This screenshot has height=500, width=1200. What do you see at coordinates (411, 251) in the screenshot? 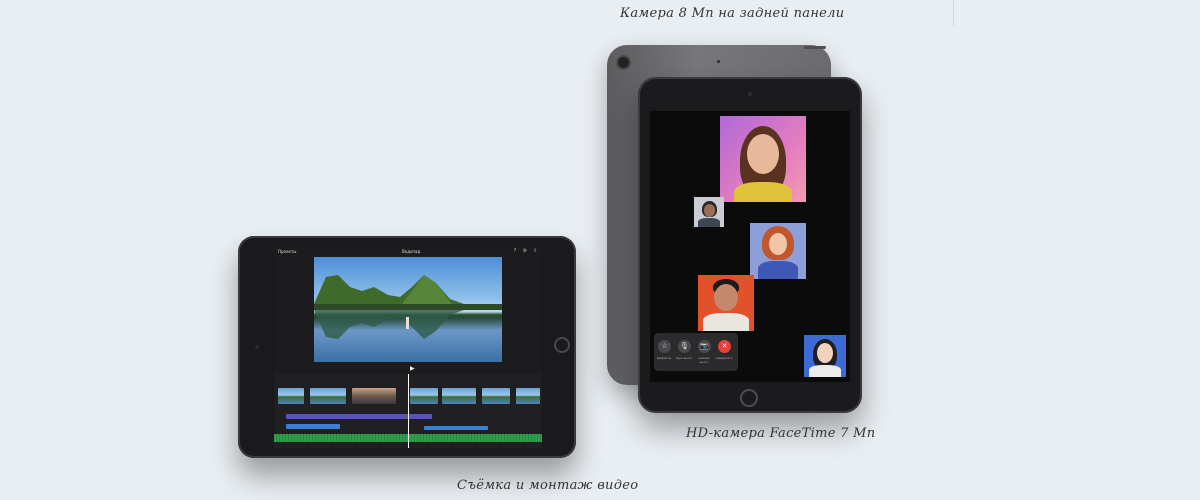
I see `project-title: Водопад` at bounding box center [411, 251].